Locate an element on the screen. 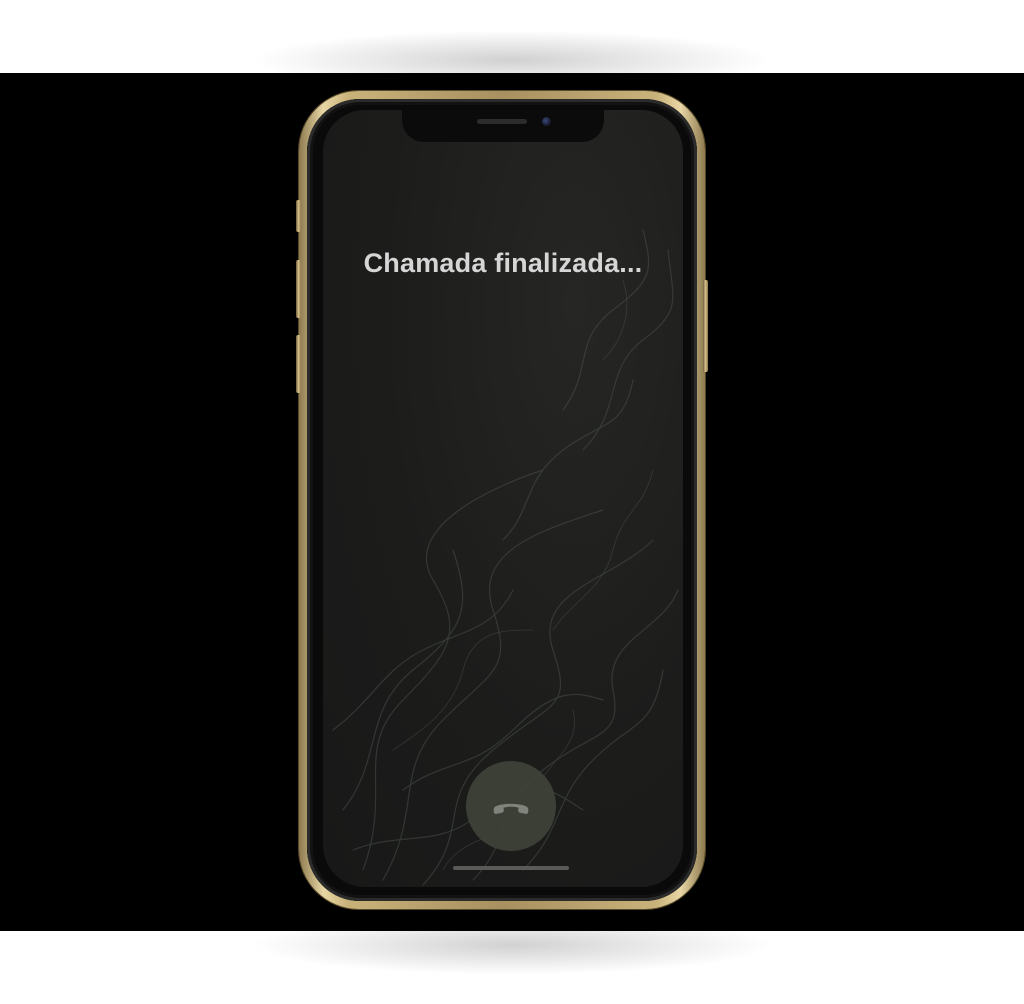  power-button is located at coordinates (705, 326).